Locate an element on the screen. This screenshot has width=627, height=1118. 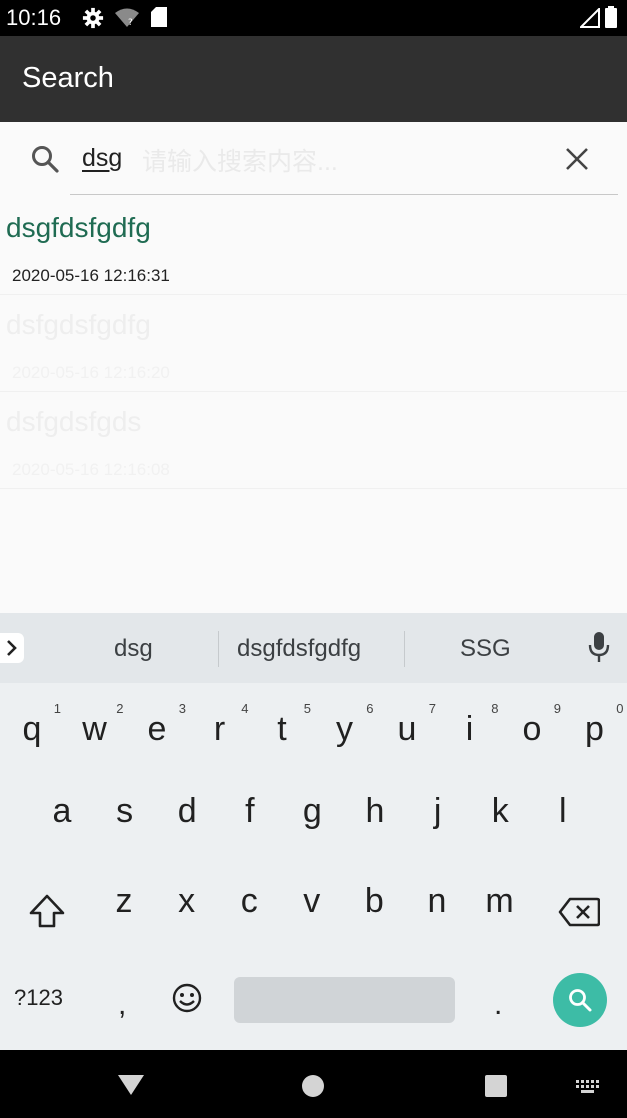
key-hint: 7 is located at coordinates (432, 708).